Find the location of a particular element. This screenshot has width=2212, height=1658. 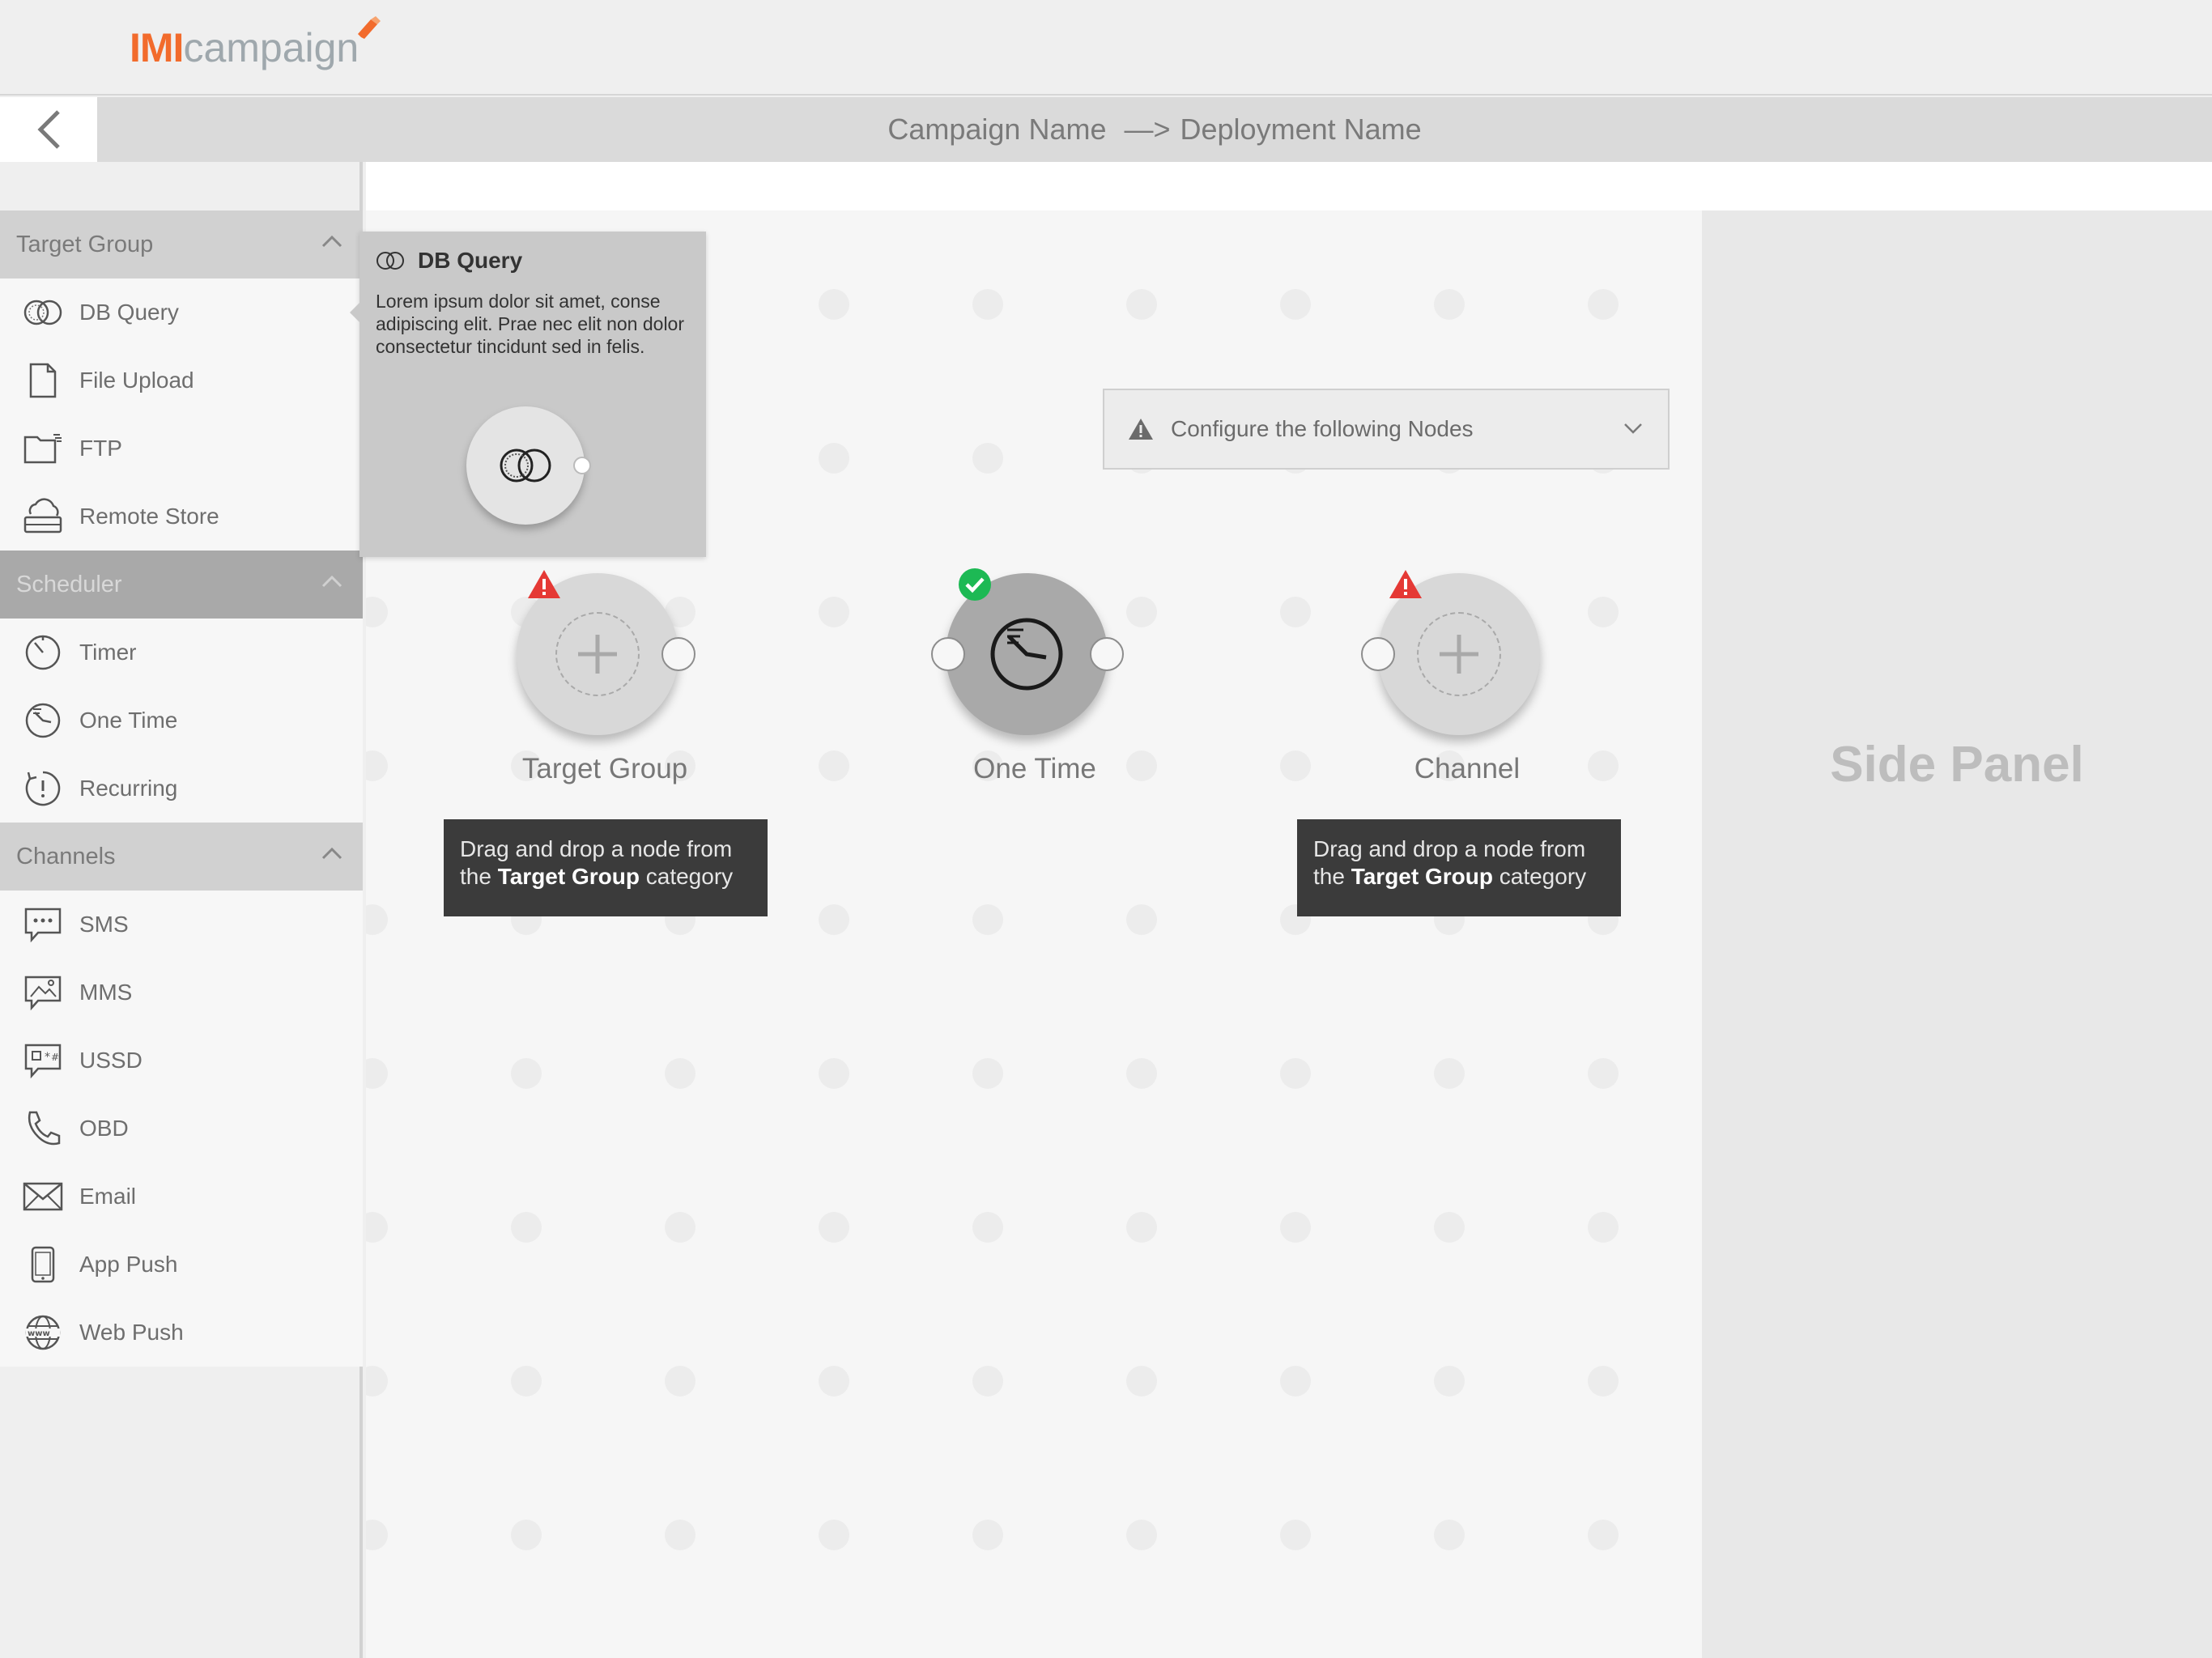

node-label: Channel is located at coordinates (1468, 768).